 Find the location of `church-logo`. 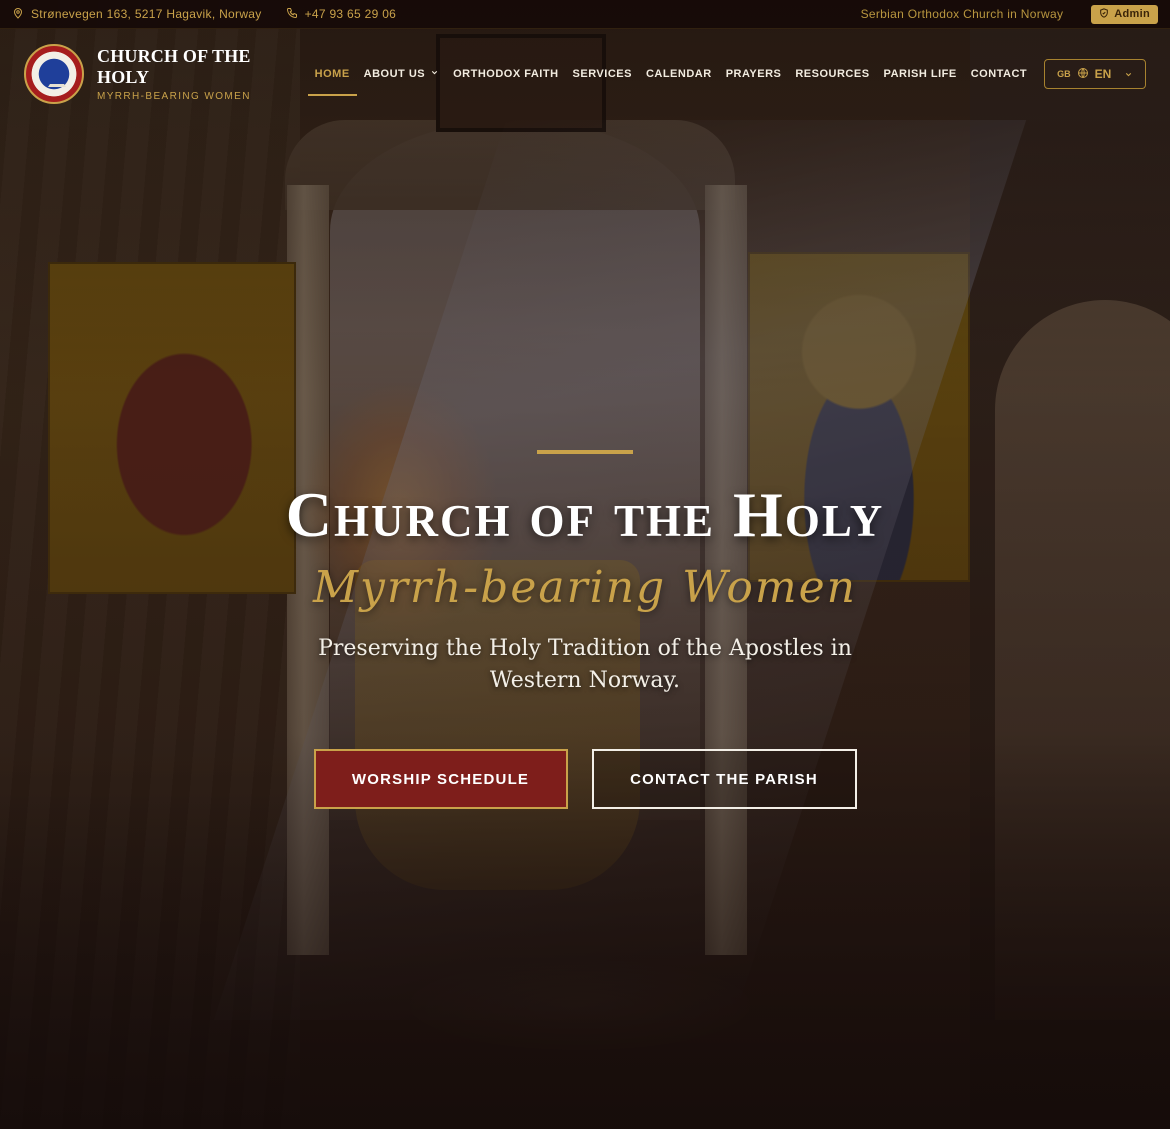

church-logo is located at coordinates (54, 74).